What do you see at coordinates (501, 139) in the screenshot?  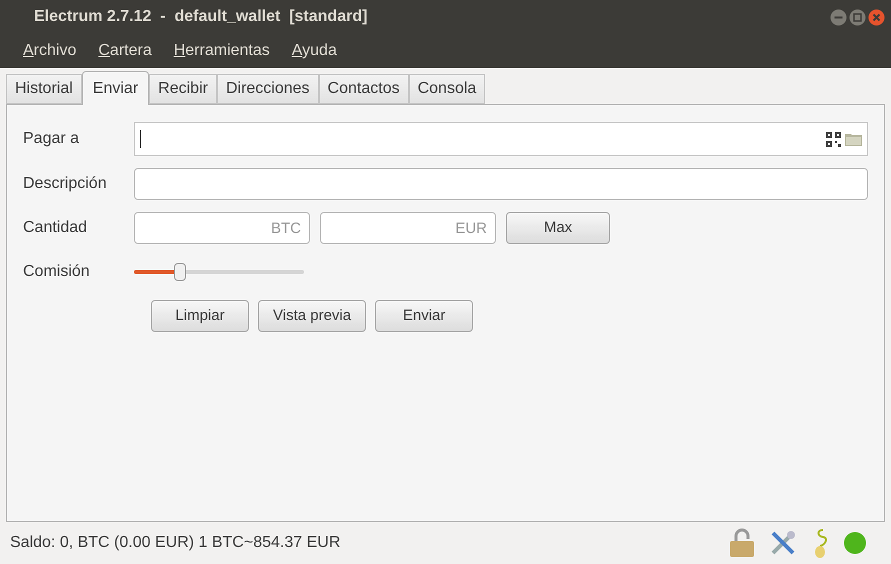 I see `pay-to-field` at bounding box center [501, 139].